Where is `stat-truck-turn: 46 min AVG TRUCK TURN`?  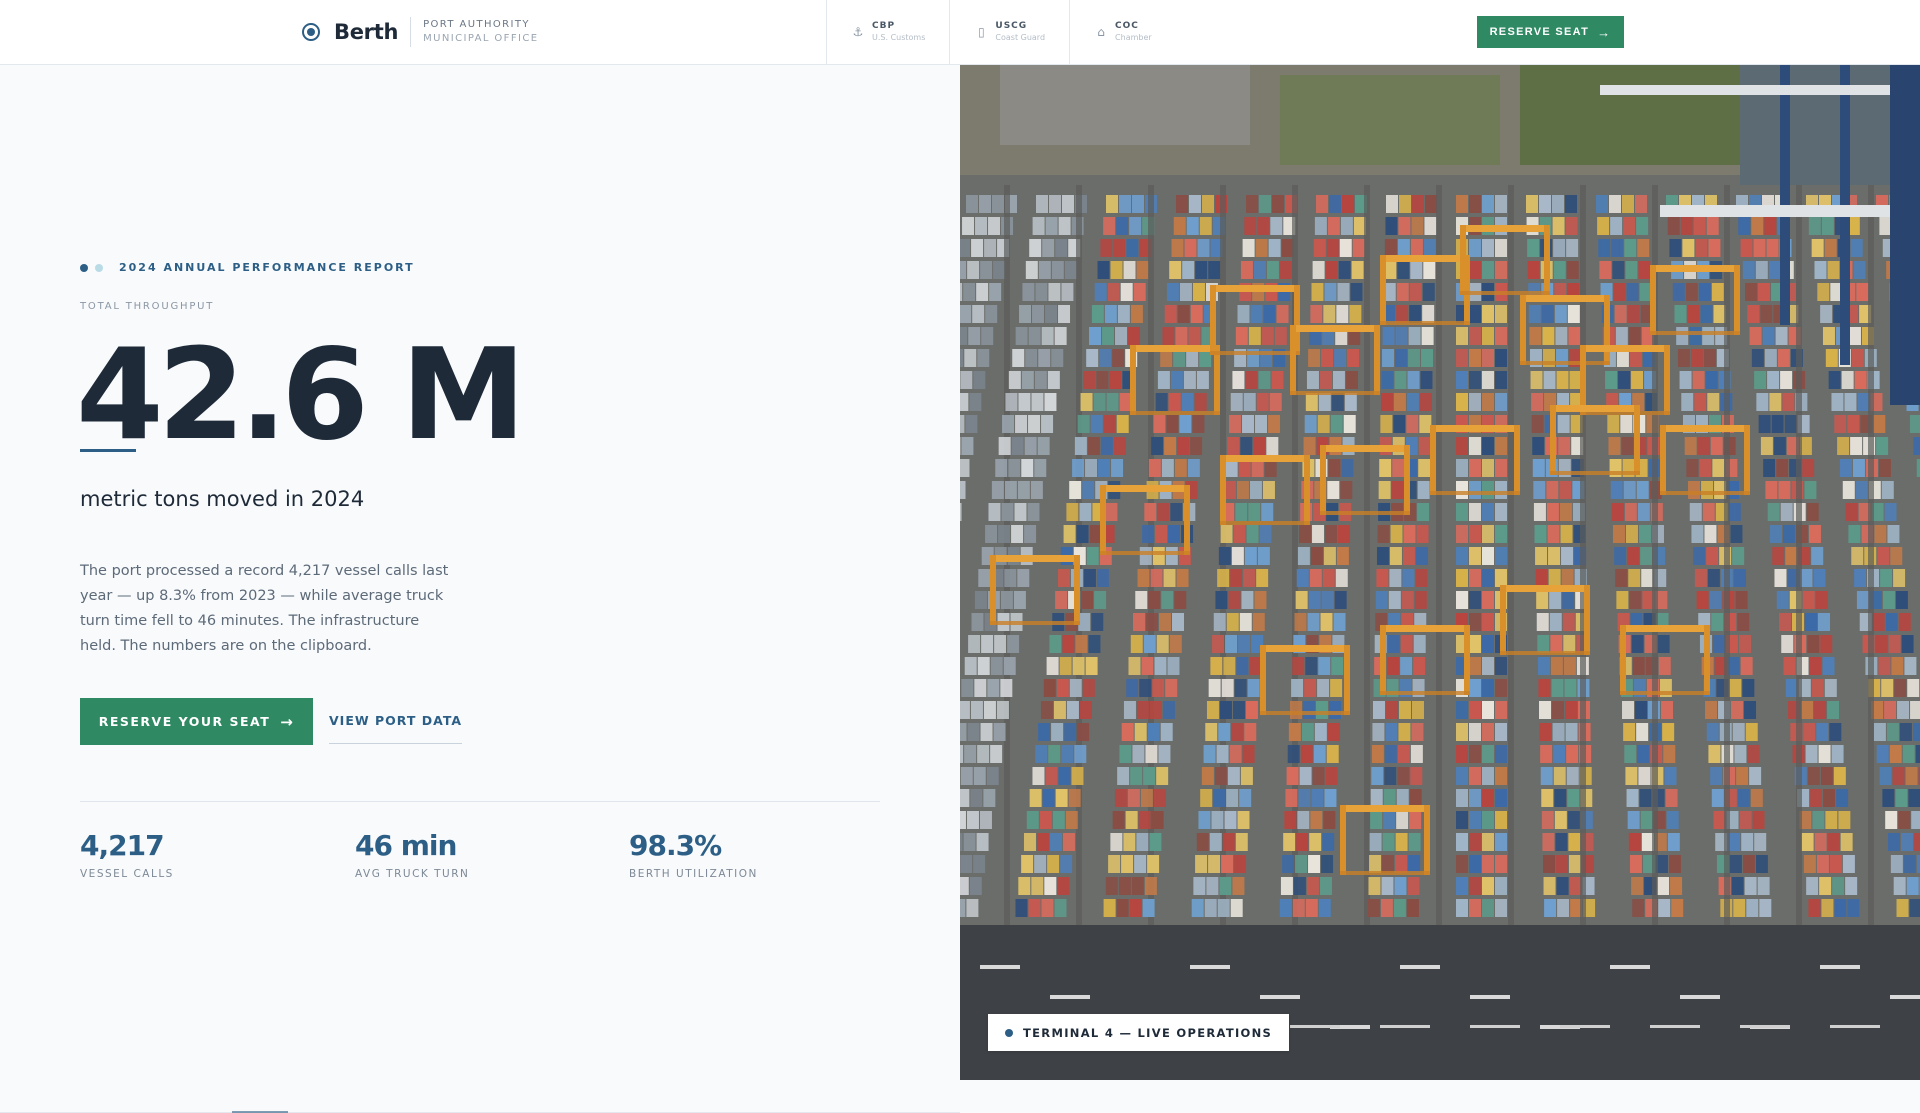 stat-truck-turn: 46 min AVG TRUCK TURN is located at coordinates (412, 854).